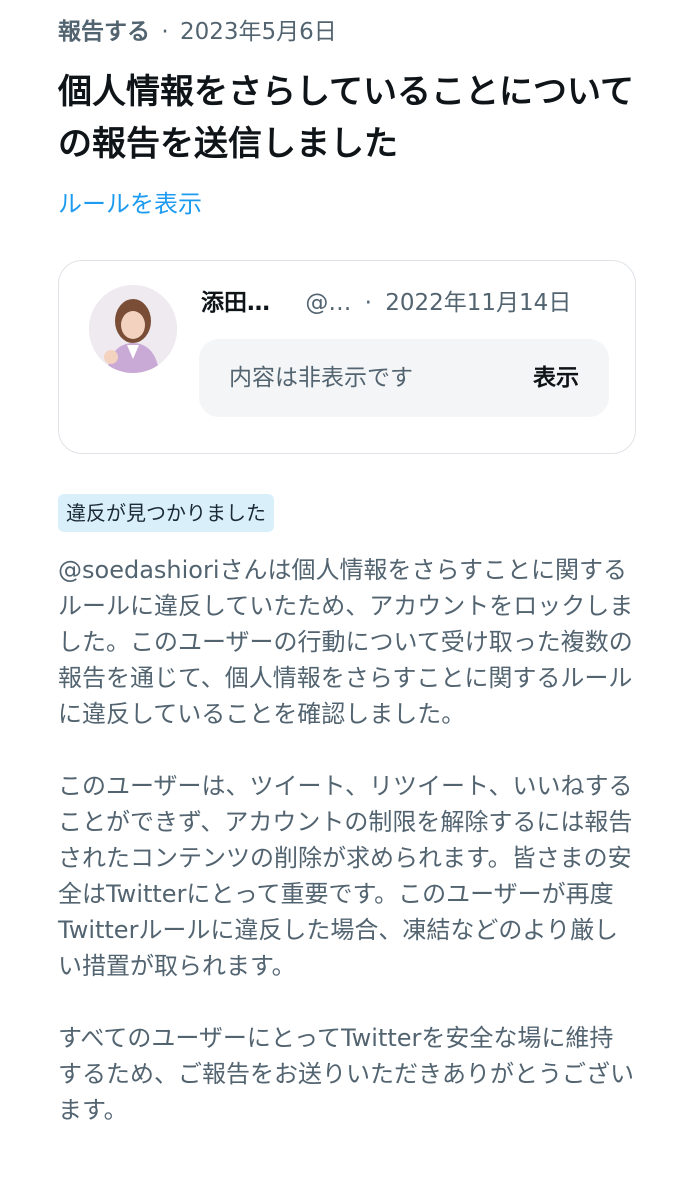  I want to click on hidden-content-text: 内容は非表示です, so click(321, 378).